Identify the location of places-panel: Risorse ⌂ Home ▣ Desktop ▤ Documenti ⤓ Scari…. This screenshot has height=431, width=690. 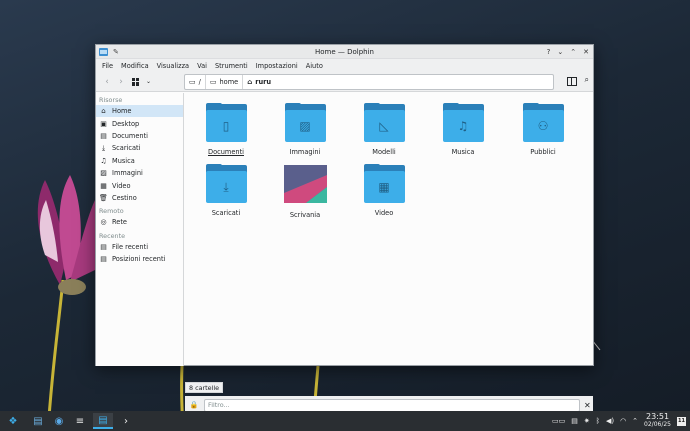
(140, 229).